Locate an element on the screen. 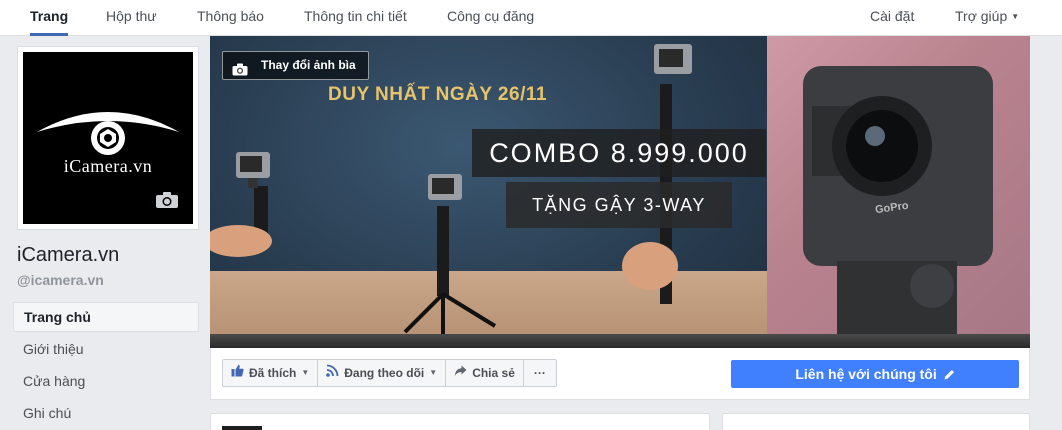  logo-text: iCamera.vn is located at coordinates (108, 166).